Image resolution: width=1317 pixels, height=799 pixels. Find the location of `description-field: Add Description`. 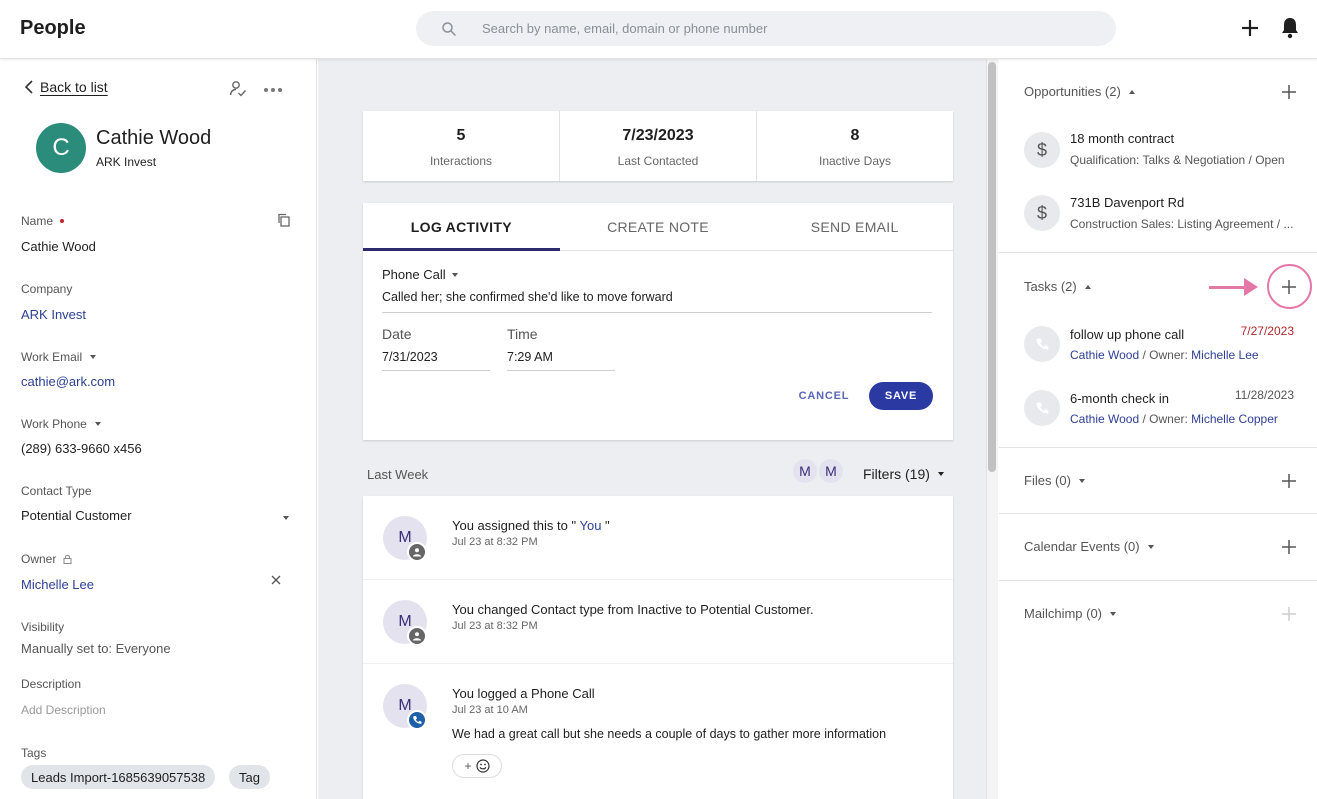

description-field: Add Description is located at coordinates (63, 710).